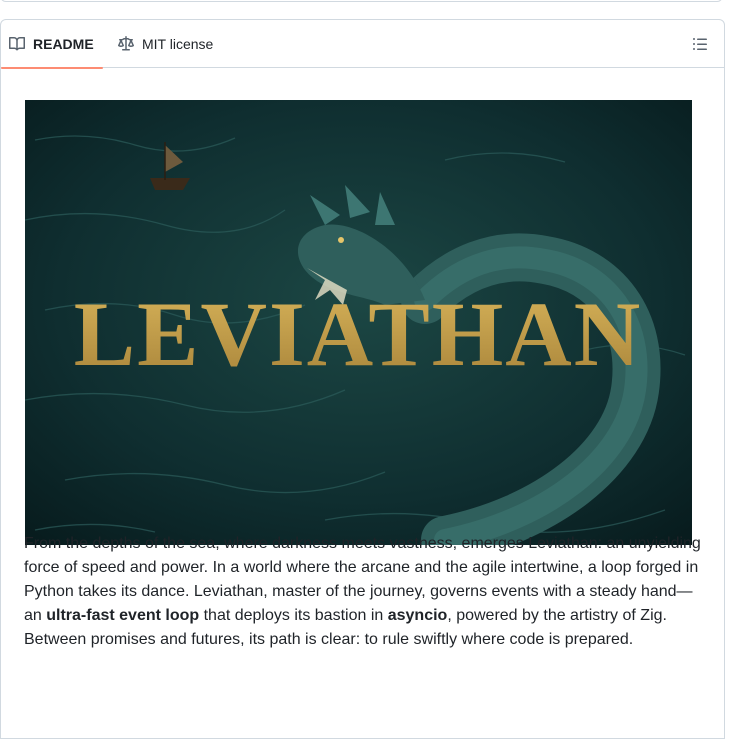 The height and width of the screenshot is (739, 743). I want to click on description-bold-1: ultra-fast event loop, so click(123, 615).